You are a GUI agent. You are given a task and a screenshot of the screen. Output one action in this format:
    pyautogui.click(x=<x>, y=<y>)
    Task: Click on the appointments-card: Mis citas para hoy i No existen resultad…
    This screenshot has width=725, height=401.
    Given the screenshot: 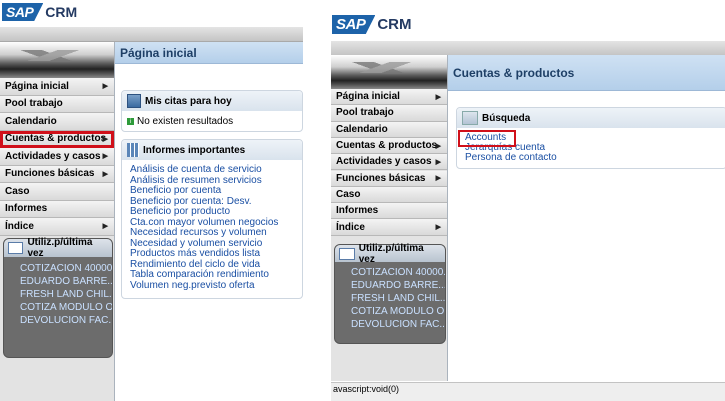 What is the action you would take?
    pyautogui.click(x=212, y=111)
    